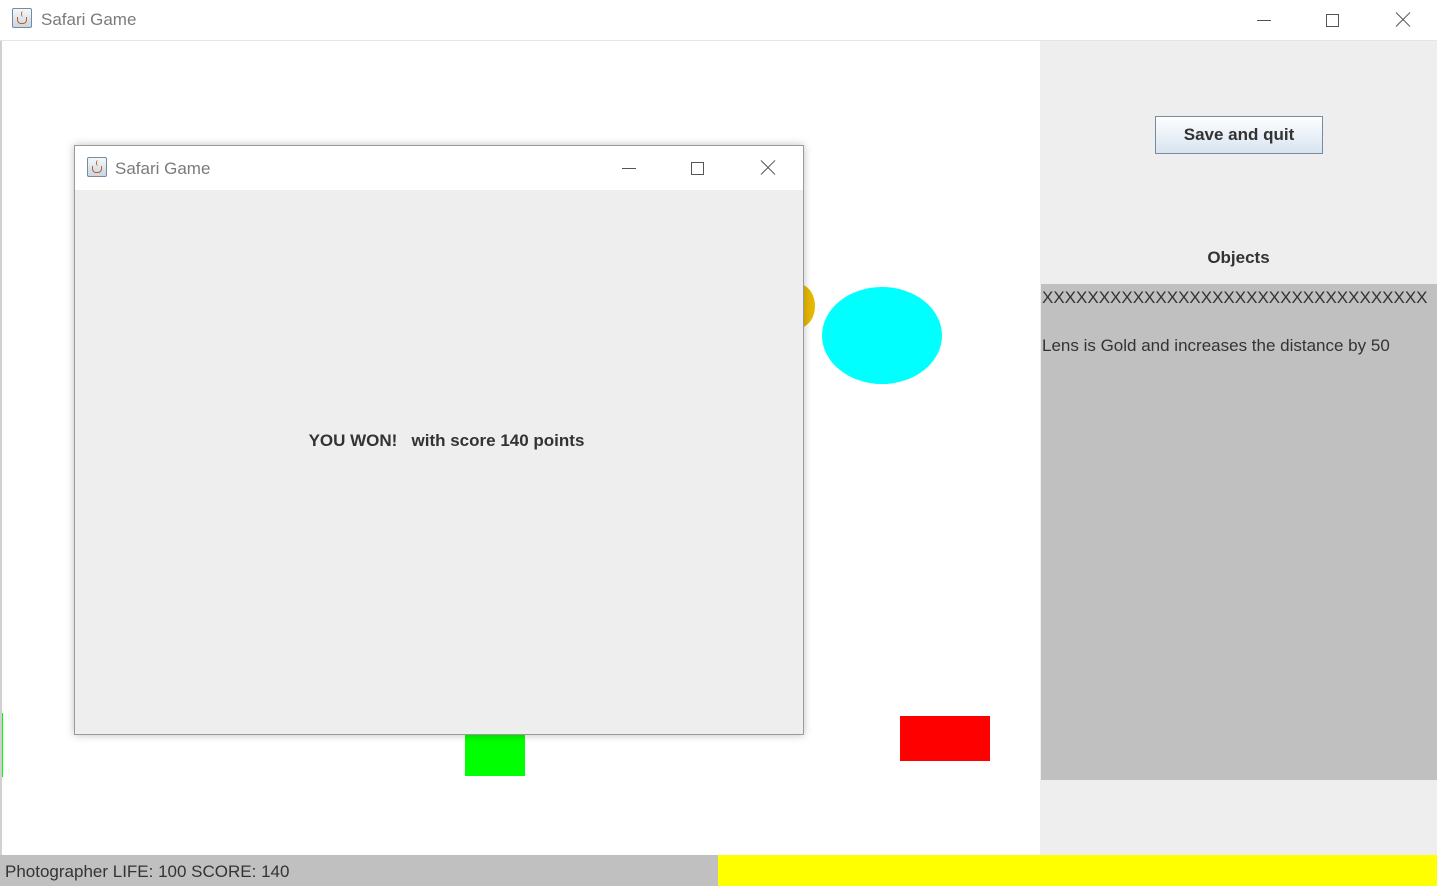  What do you see at coordinates (439, 168) in the screenshot?
I see `dialog-title-bar: Safari Game` at bounding box center [439, 168].